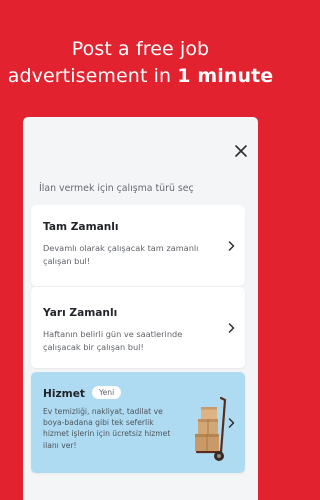 Image resolution: width=320 pixels, height=500 pixels. What do you see at coordinates (64, 394) in the screenshot?
I see `option-title: Hizmet` at bounding box center [64, 394].